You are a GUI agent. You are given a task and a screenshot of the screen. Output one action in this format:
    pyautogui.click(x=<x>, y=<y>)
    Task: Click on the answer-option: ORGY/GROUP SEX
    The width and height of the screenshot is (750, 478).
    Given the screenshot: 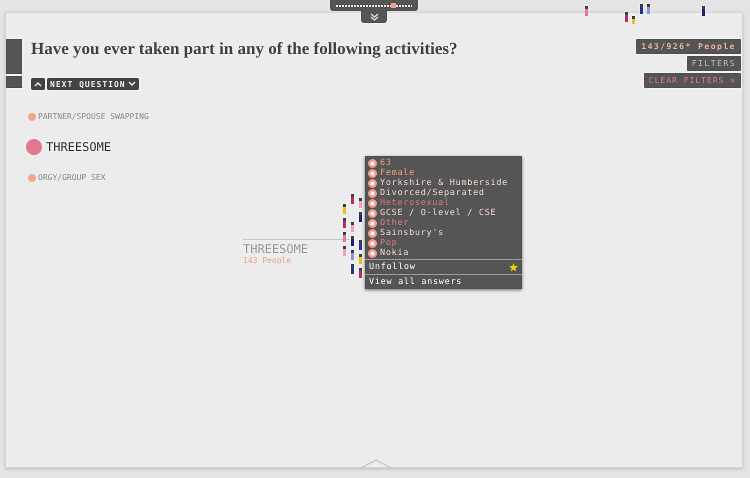 What is the action you would take?
    pyautogui.click(x=67, y=177)
    